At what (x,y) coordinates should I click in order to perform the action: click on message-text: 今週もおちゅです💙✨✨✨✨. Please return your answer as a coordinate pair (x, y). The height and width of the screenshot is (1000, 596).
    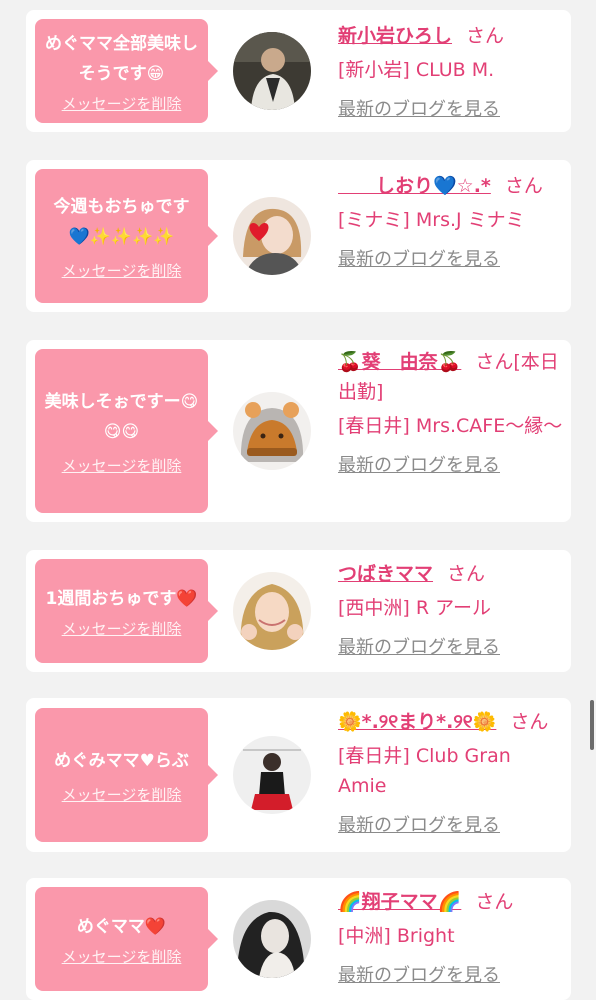
    Looking at the image, I should click on (121, 221).